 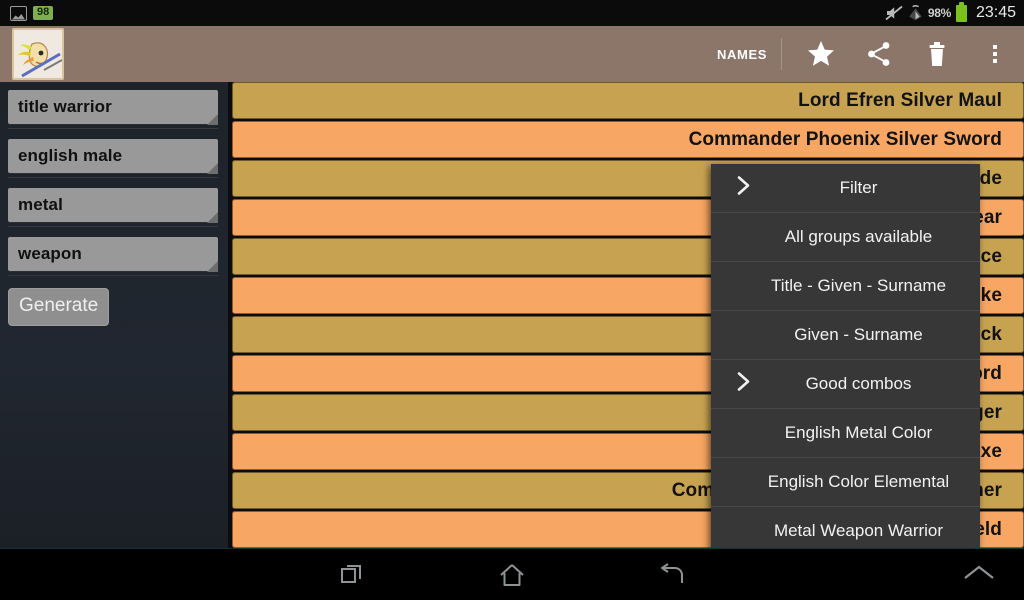 I want to click on chevron-up-icon, so click(x=979, y=575).